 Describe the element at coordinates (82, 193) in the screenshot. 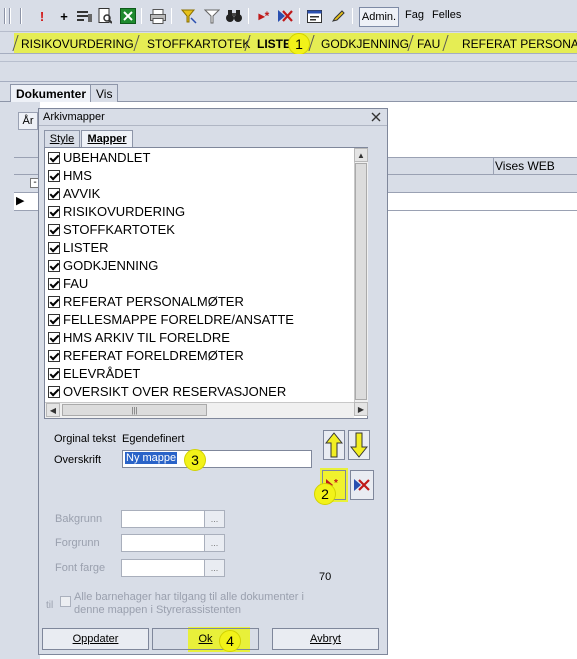

I see `folder-label: AVVIK` at that location.